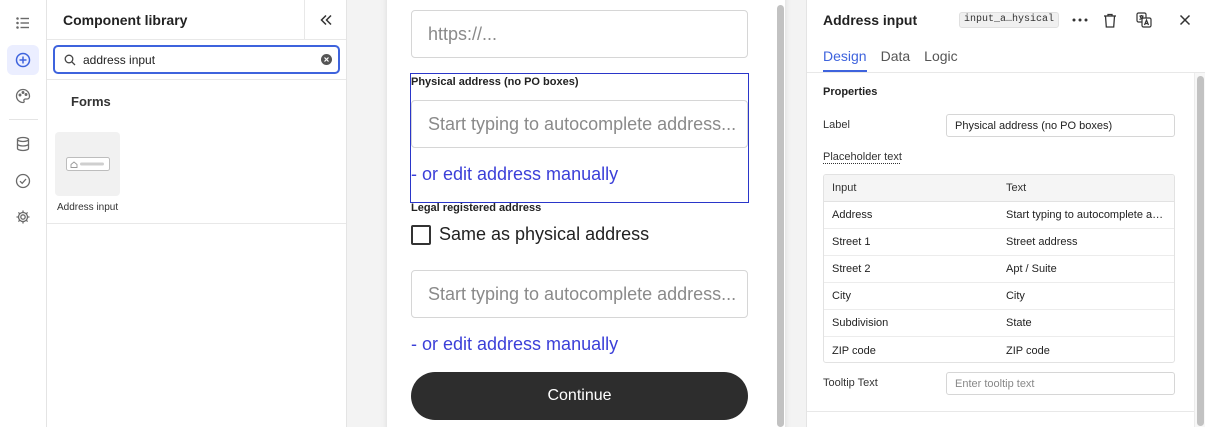  Describe the element at coordinates (1144, 20) in the screenshot. I see `translate-icon` at that location.